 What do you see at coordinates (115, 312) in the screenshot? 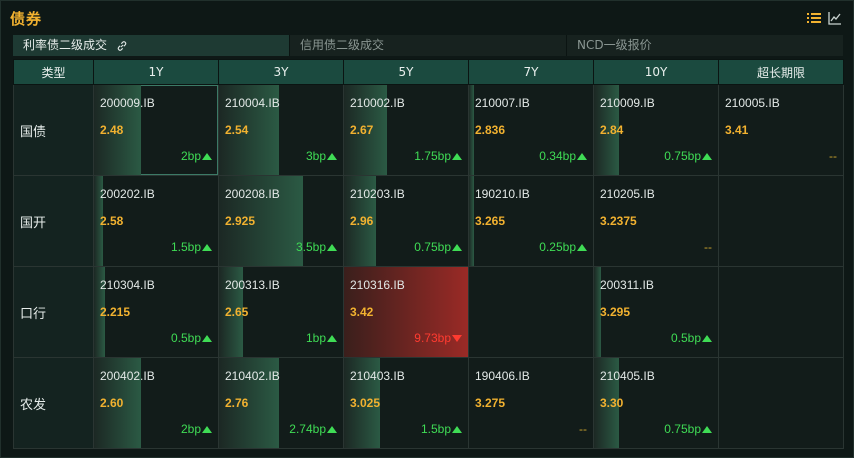
I see `bond-yield: 2.215` at bounding box center [115, 312].